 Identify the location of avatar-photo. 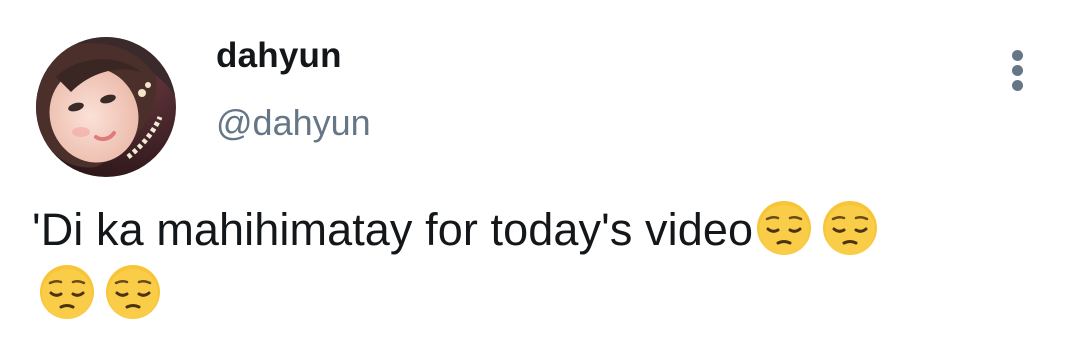
(106, 107).